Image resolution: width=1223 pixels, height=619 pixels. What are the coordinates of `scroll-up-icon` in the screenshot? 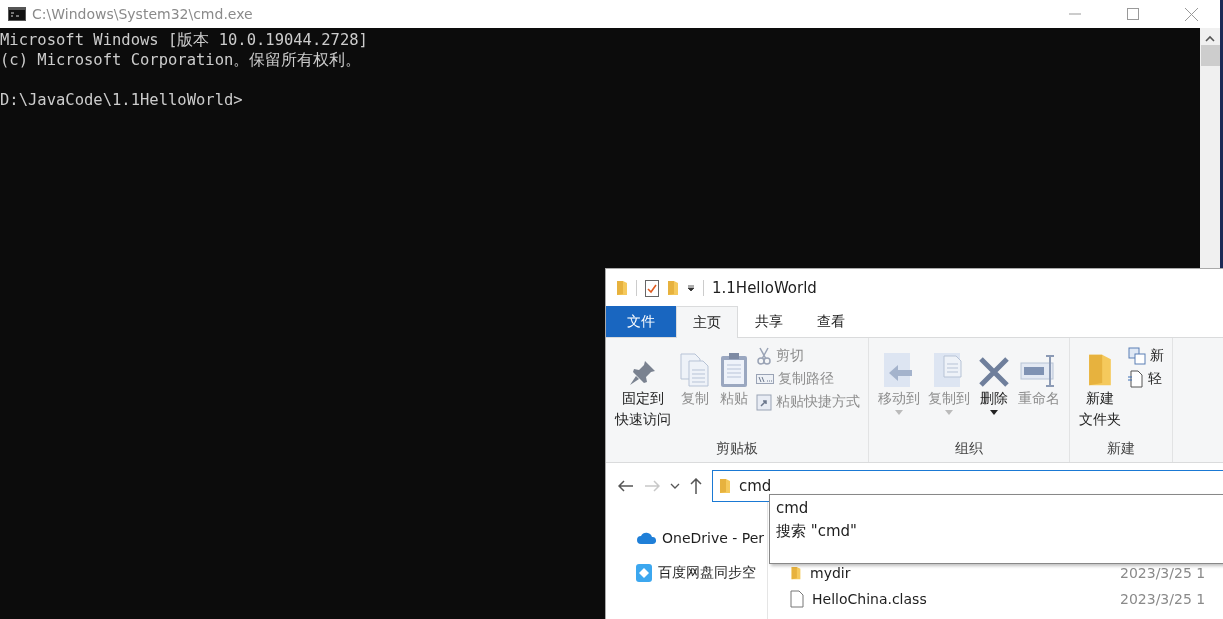 It's located at (1210, 38).